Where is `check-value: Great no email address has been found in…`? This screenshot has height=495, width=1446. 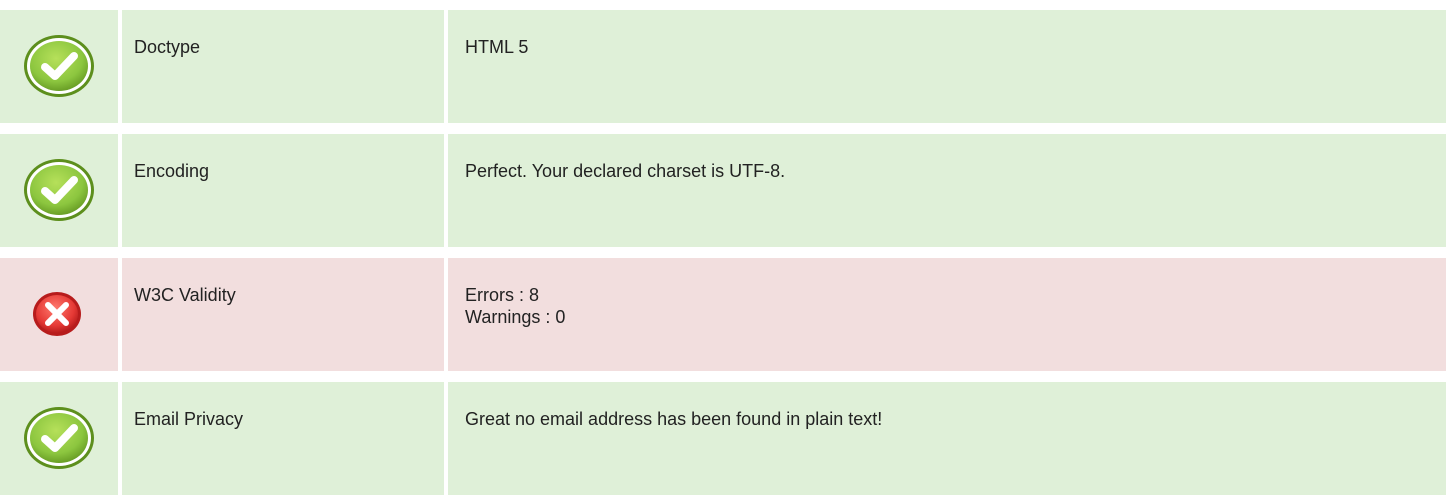
check-value: Great no email address has been found in… is located at coordinates (674, 419).